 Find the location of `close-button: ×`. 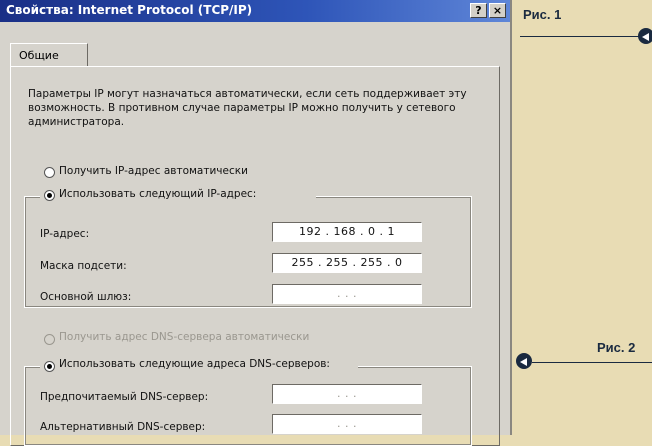

close-button: × is located at coordinates (497, 10).